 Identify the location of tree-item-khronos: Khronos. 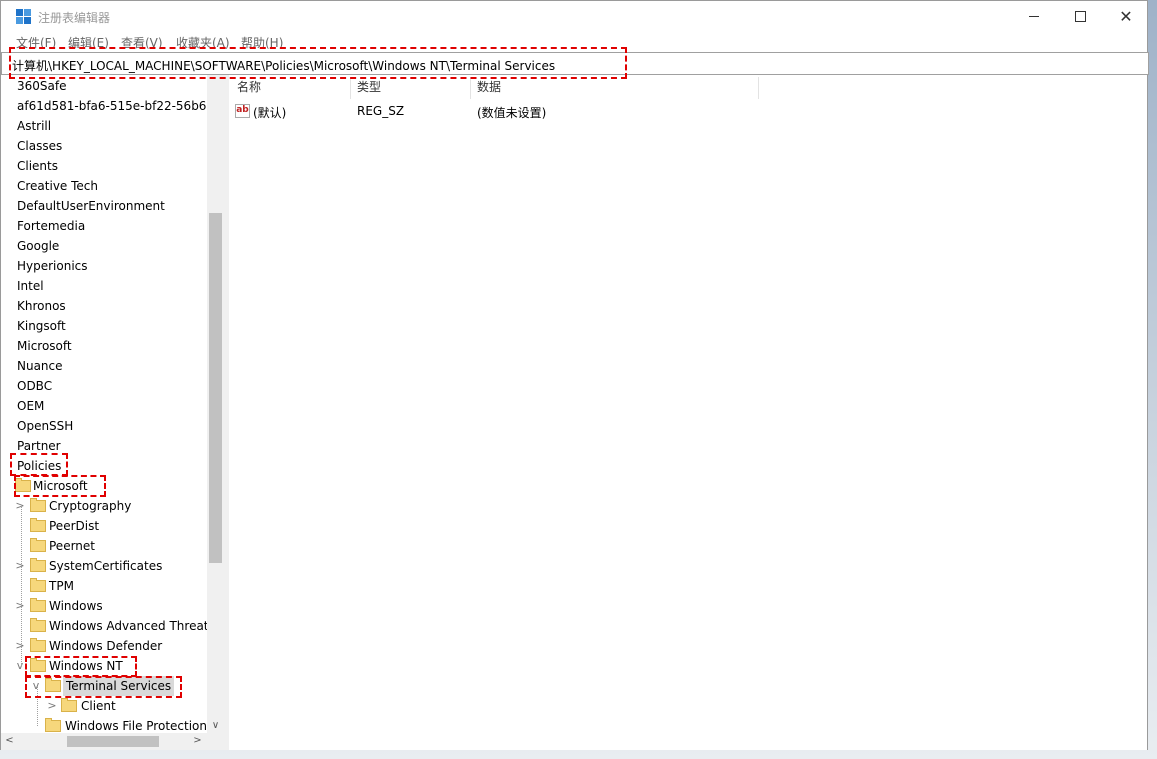
(104, 306).